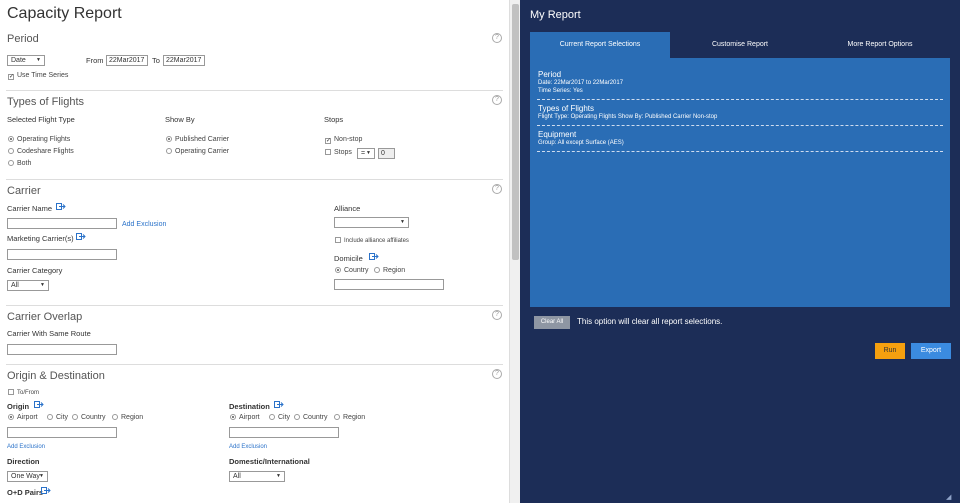 The height and width of the screenshot is (503, 960). What do you see at coordinates (550, 74) in the screenshot?
I see `summary-period-heading: Period` at bounding box center [550, 74].